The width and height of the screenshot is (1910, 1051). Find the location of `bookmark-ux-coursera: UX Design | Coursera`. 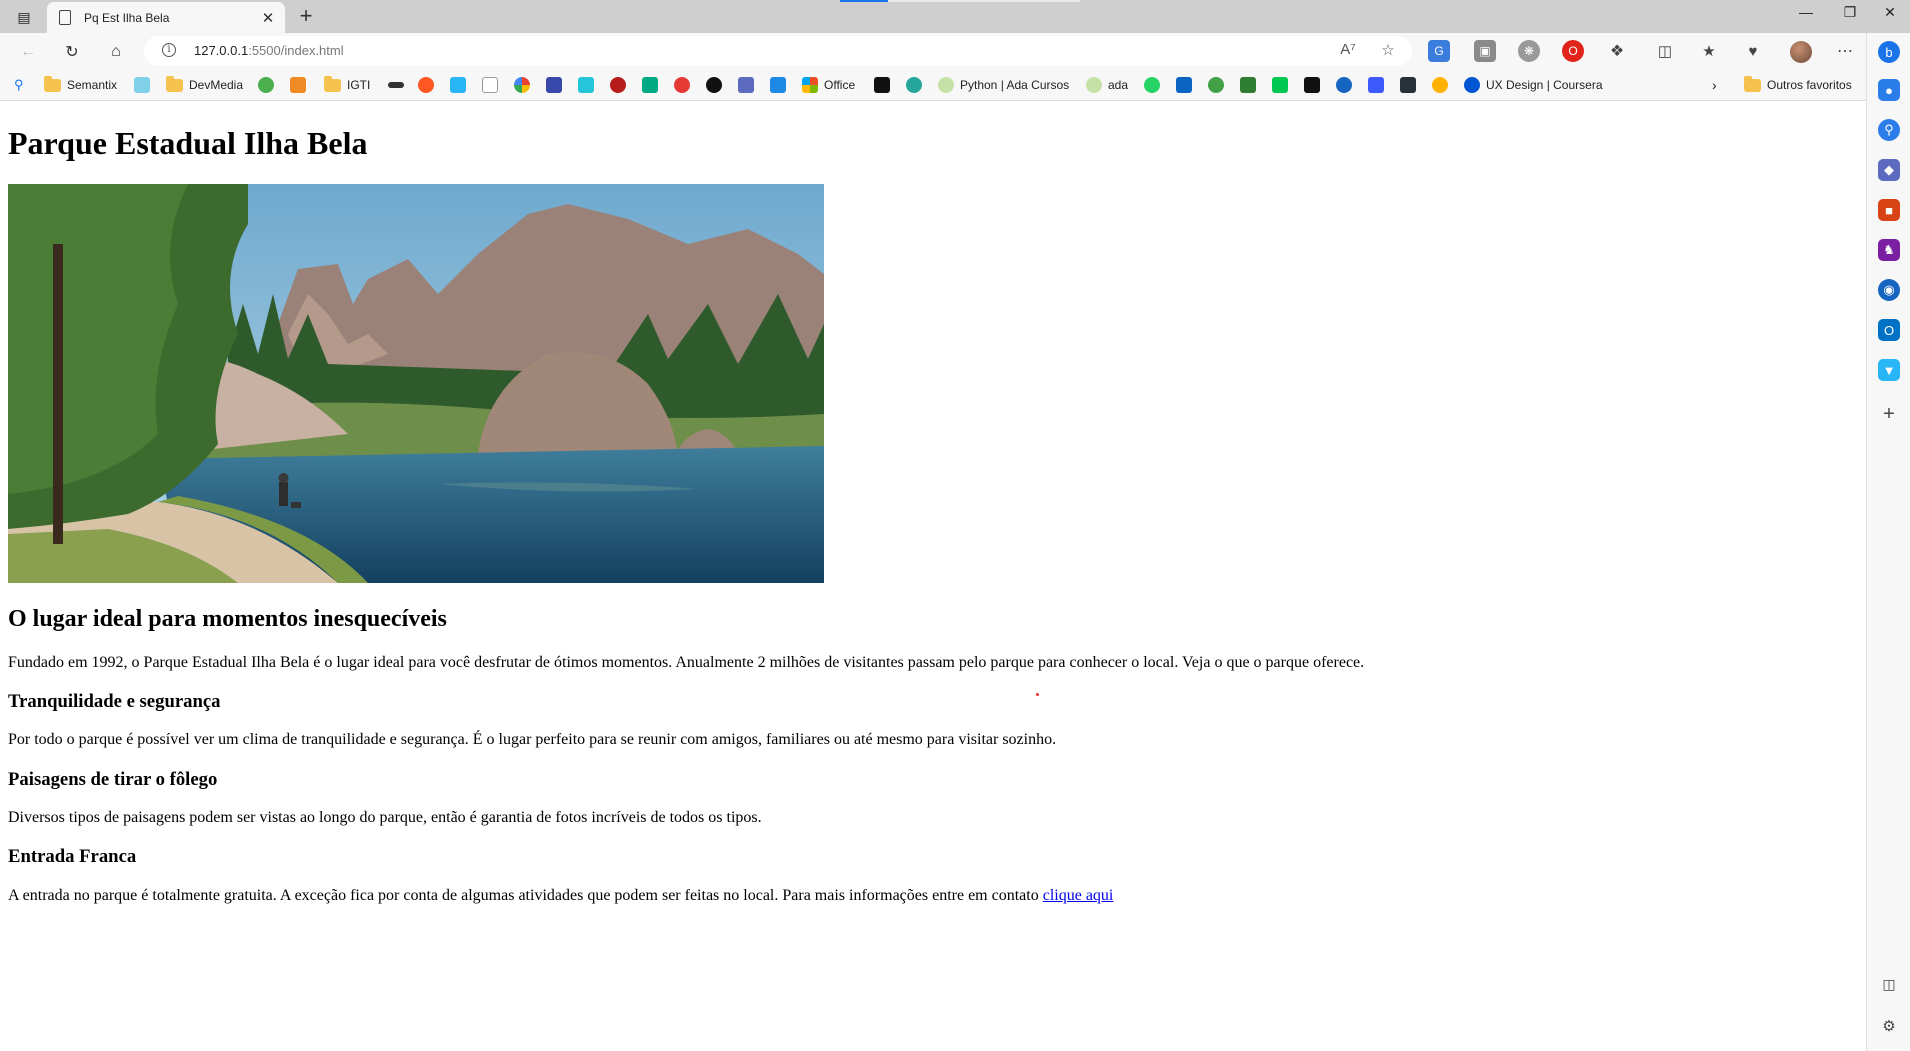

bookmark-ux-coursera: UX Design | Coursera is located at coordinates (1533, 85).